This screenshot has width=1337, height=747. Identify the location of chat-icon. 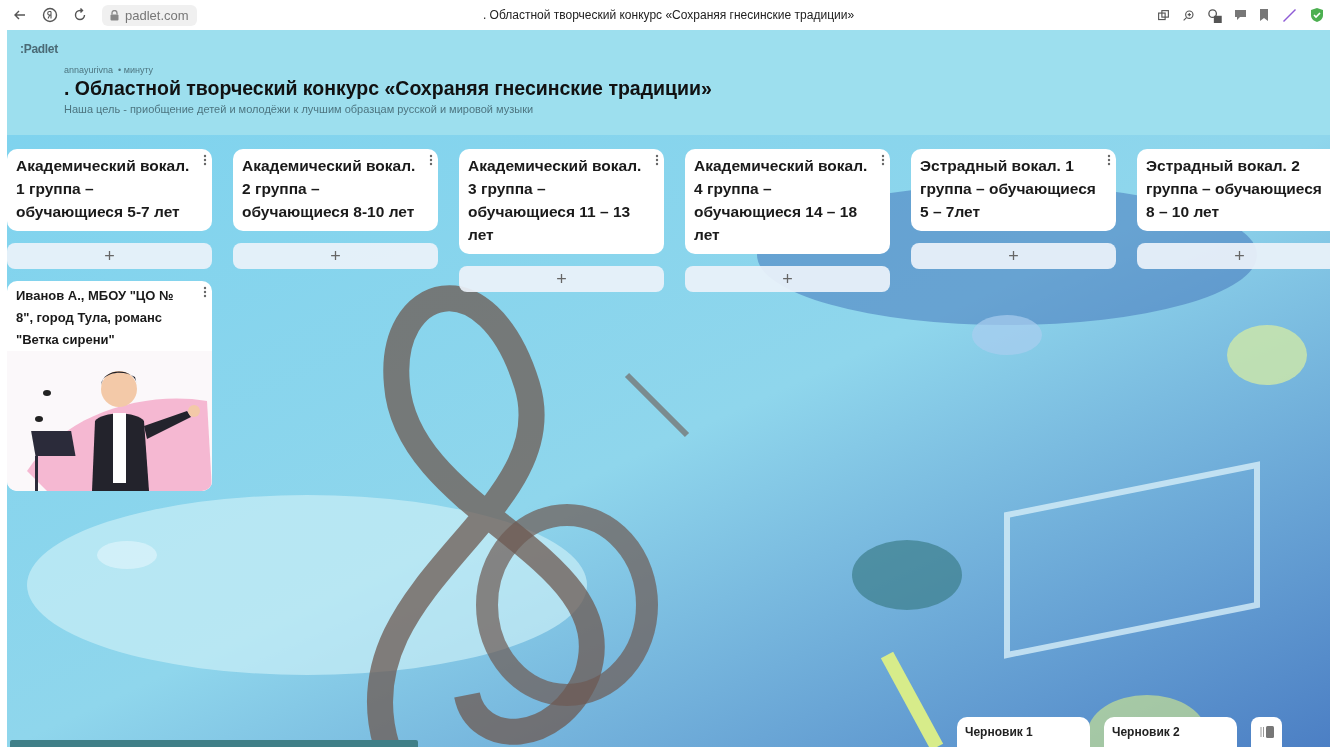
(1240, 15).